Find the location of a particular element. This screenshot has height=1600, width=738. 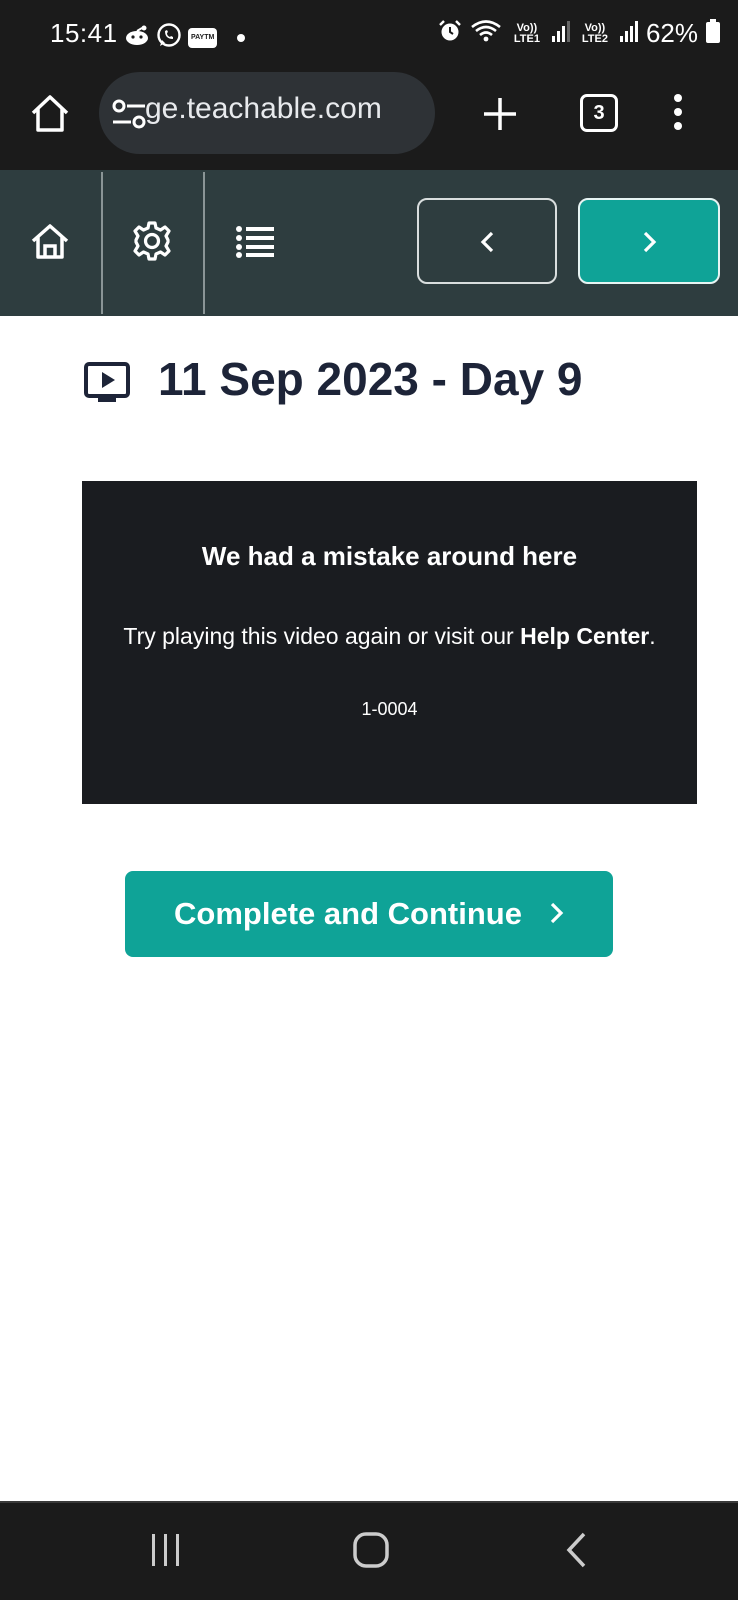

chevron-left-icon is located at coordinates (487, 244).